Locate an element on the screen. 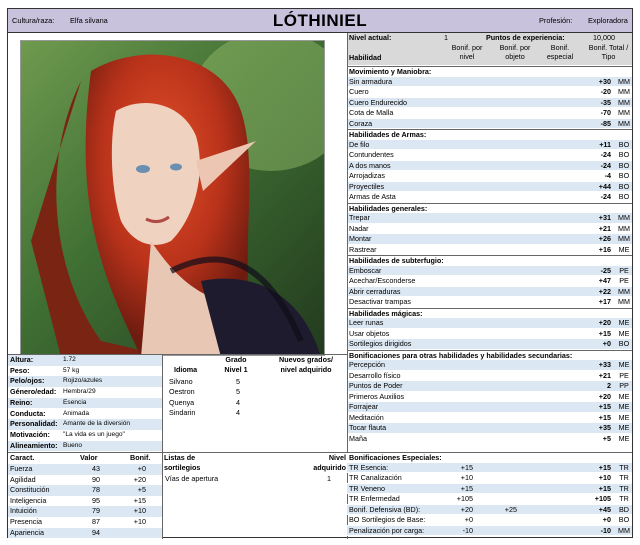  special-row: TR Enfermedad +105 +105 TR is located at coordinates (489, 499).